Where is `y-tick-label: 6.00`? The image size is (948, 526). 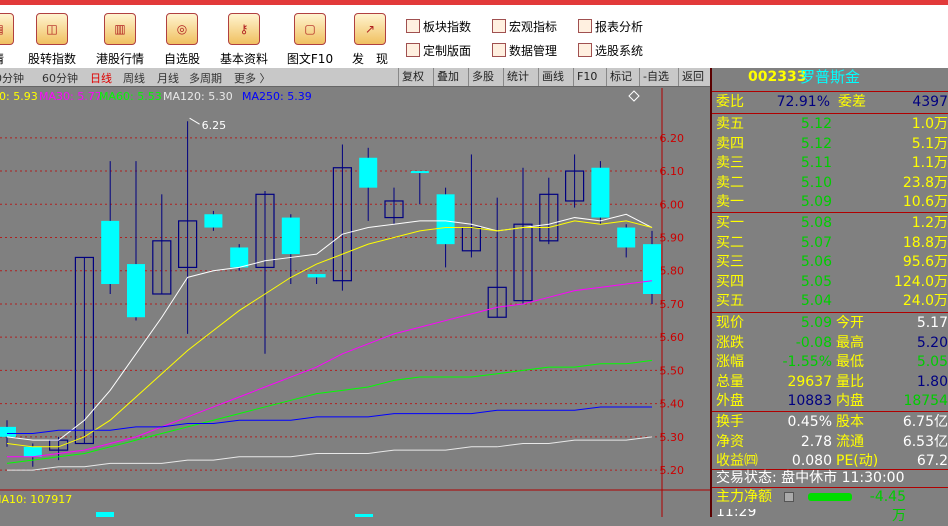
y-tick-label: 6.00 is located at coordinates (672, 204).